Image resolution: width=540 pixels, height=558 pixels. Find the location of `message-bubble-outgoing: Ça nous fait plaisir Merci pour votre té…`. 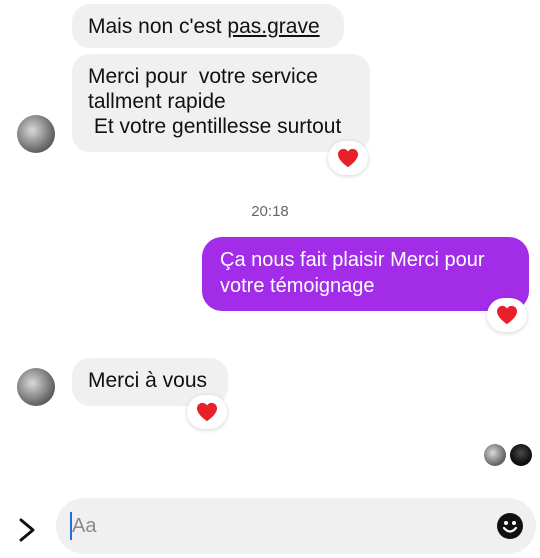

message-bubble-outgoing: Ça nous fait plaisir Merci pour votre té… is located at coordinates (365, 274).